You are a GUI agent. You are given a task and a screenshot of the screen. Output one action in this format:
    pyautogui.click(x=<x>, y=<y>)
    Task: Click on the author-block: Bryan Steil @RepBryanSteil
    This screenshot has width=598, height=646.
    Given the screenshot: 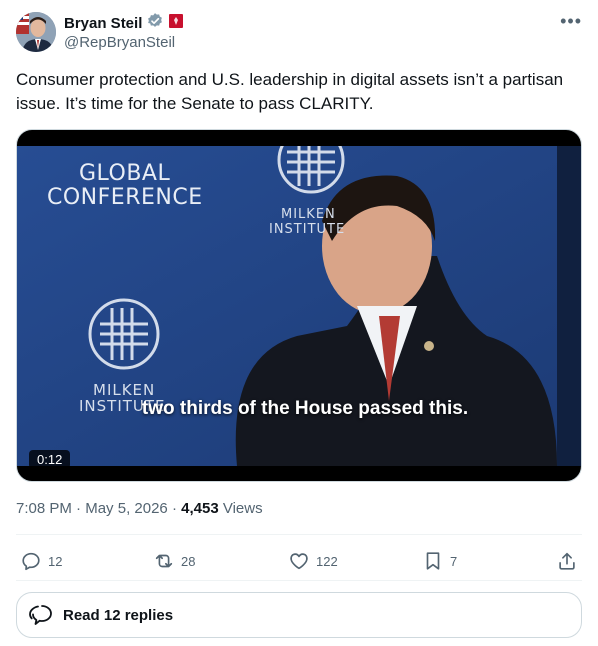 What is the action you would take?
    pyautogui.click(x=124, y=31)
    